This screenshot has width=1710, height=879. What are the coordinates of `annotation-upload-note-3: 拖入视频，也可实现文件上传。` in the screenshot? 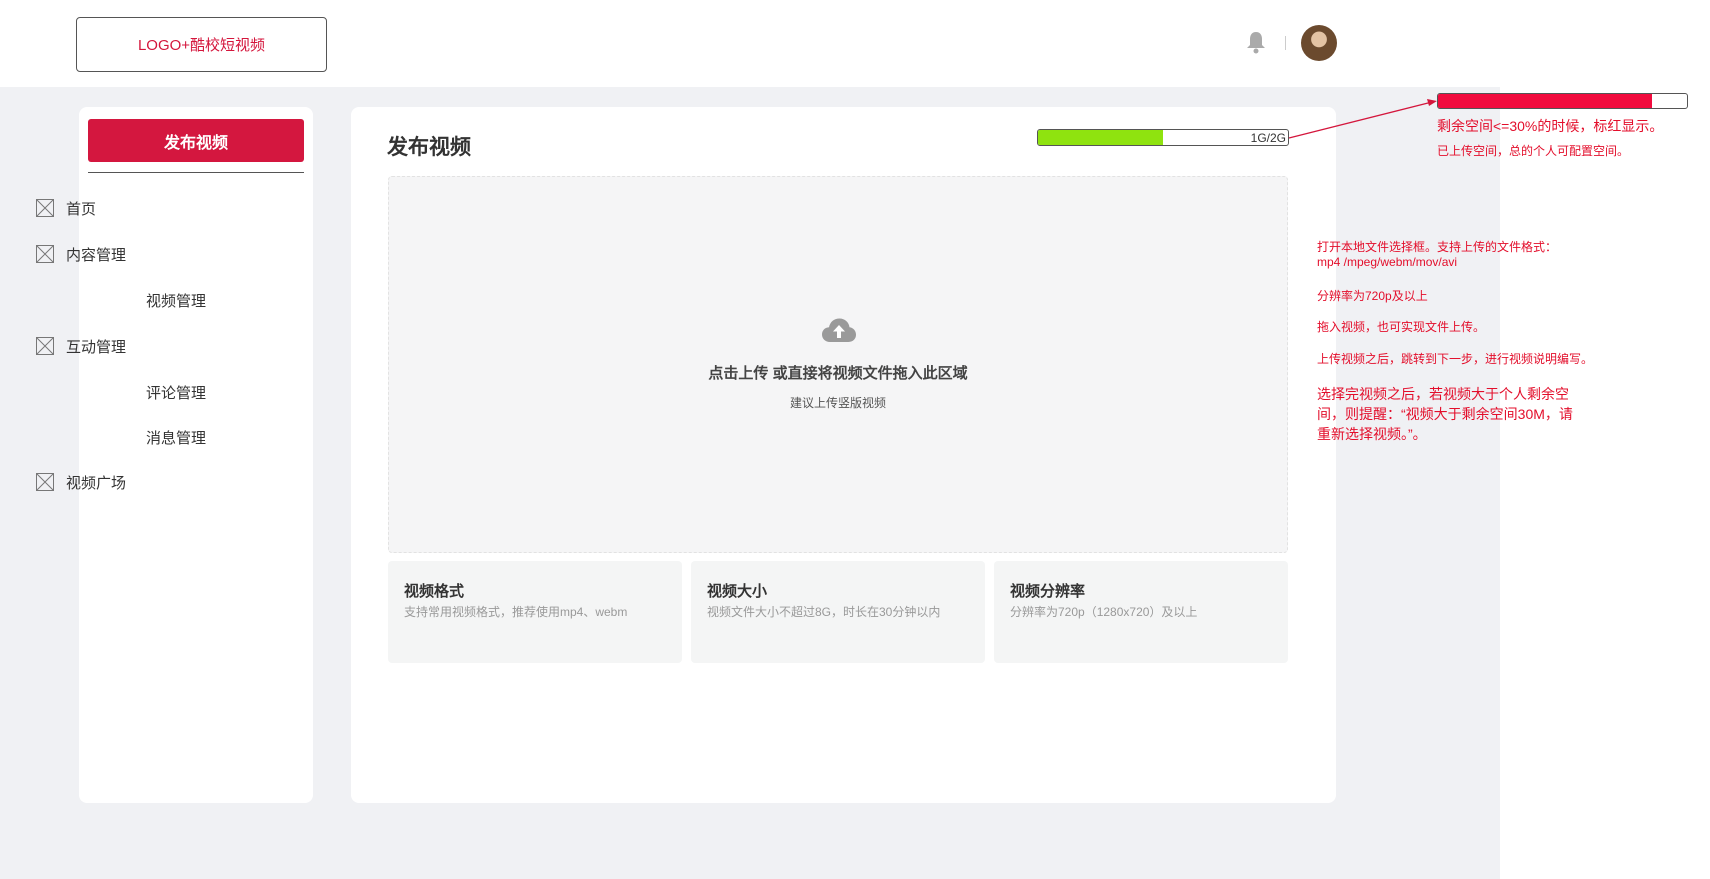 It's located at (1401, 327).